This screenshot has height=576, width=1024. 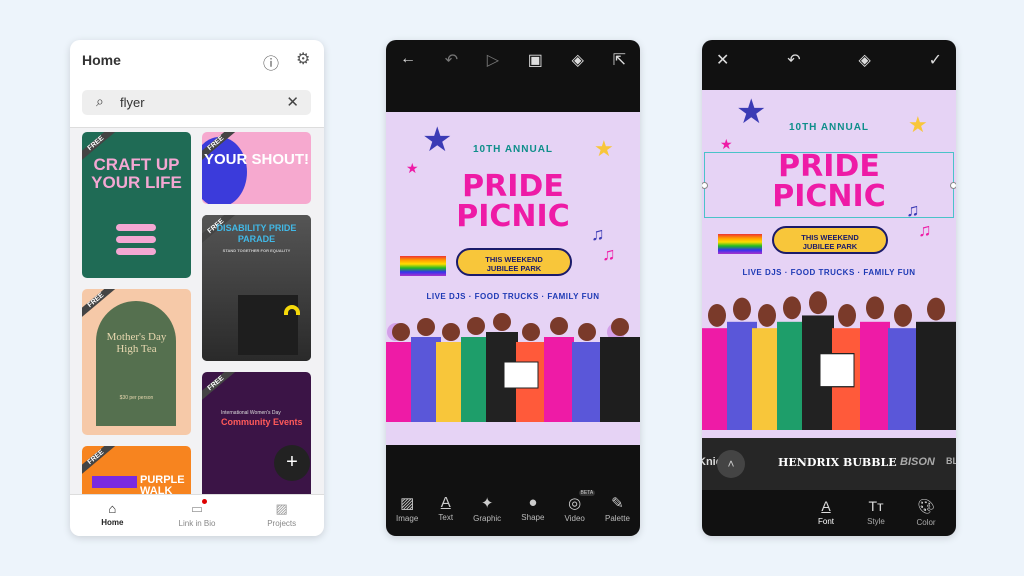 I want to click on shape-icon: ●, so click(x=533, y=502).